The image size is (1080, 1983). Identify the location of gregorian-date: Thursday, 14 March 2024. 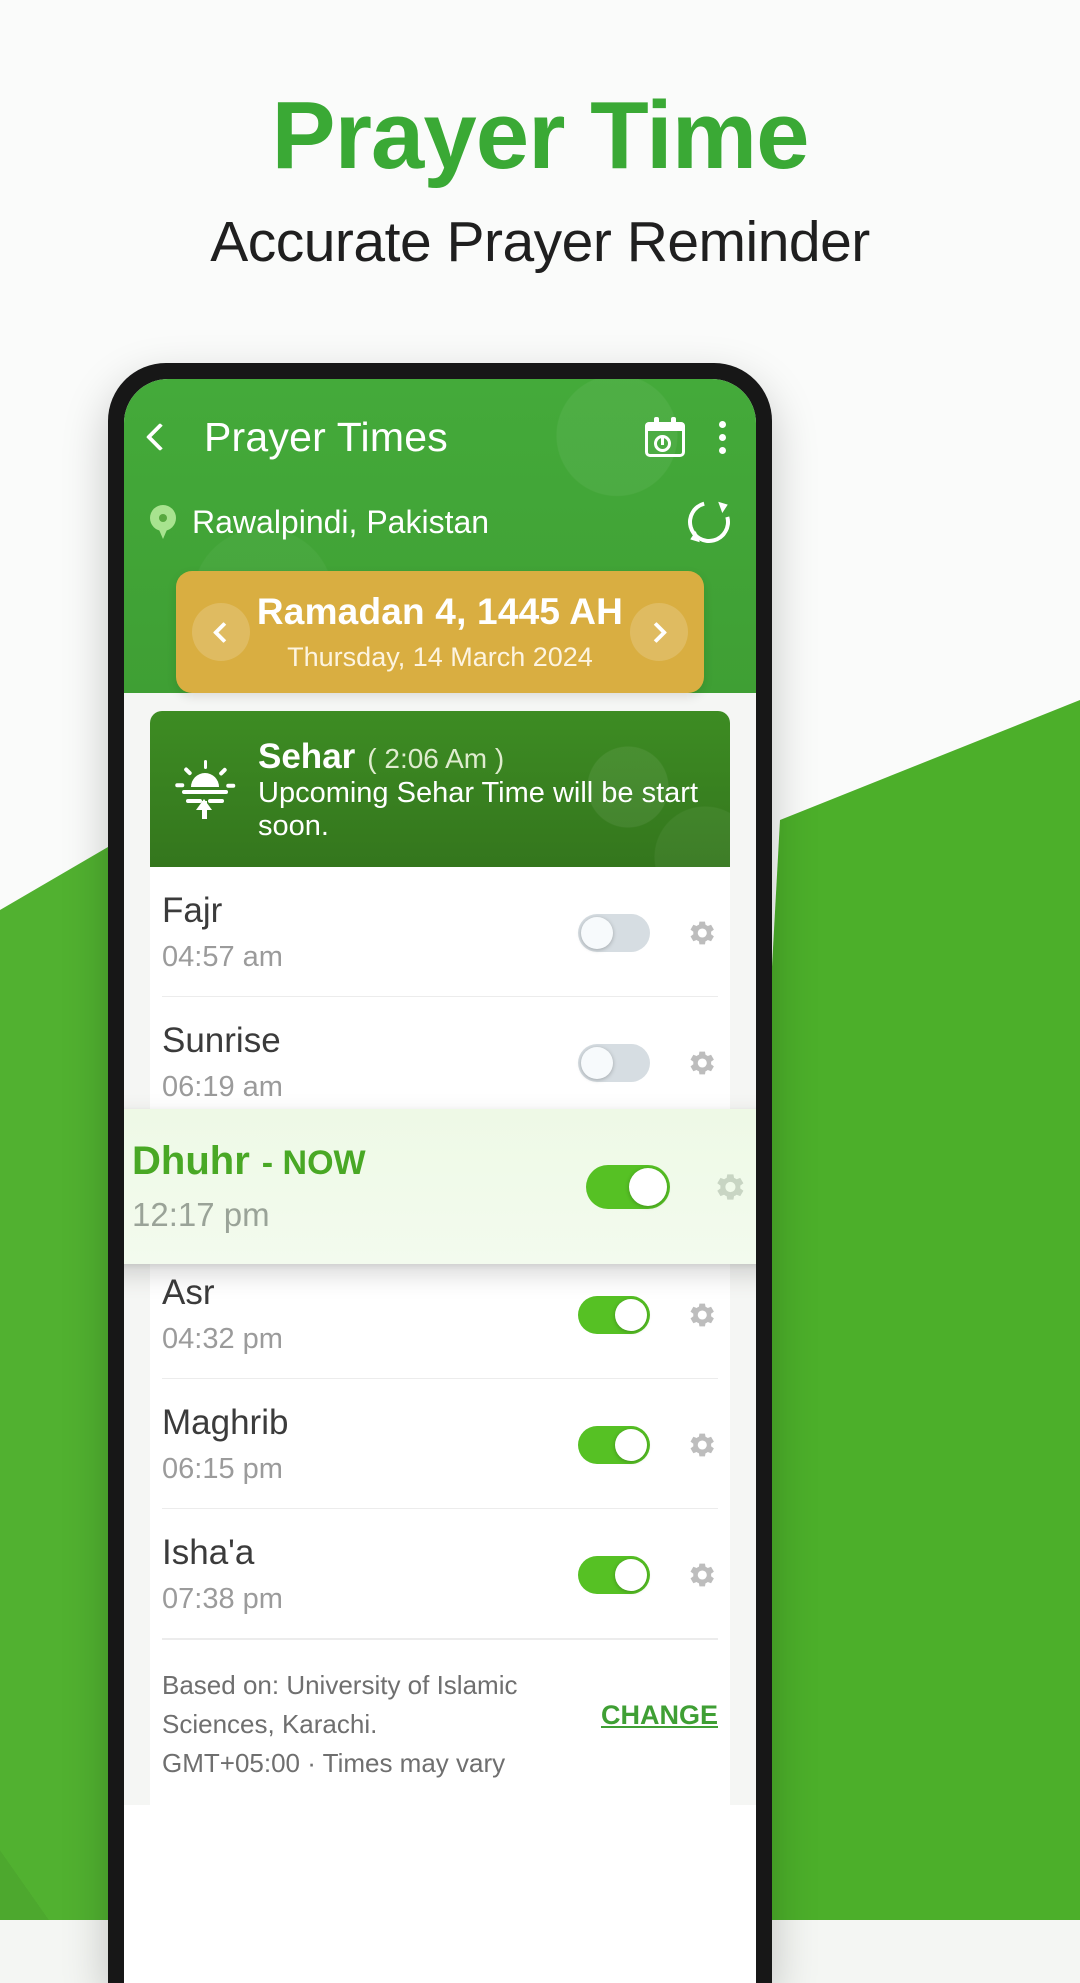
(440, 657).